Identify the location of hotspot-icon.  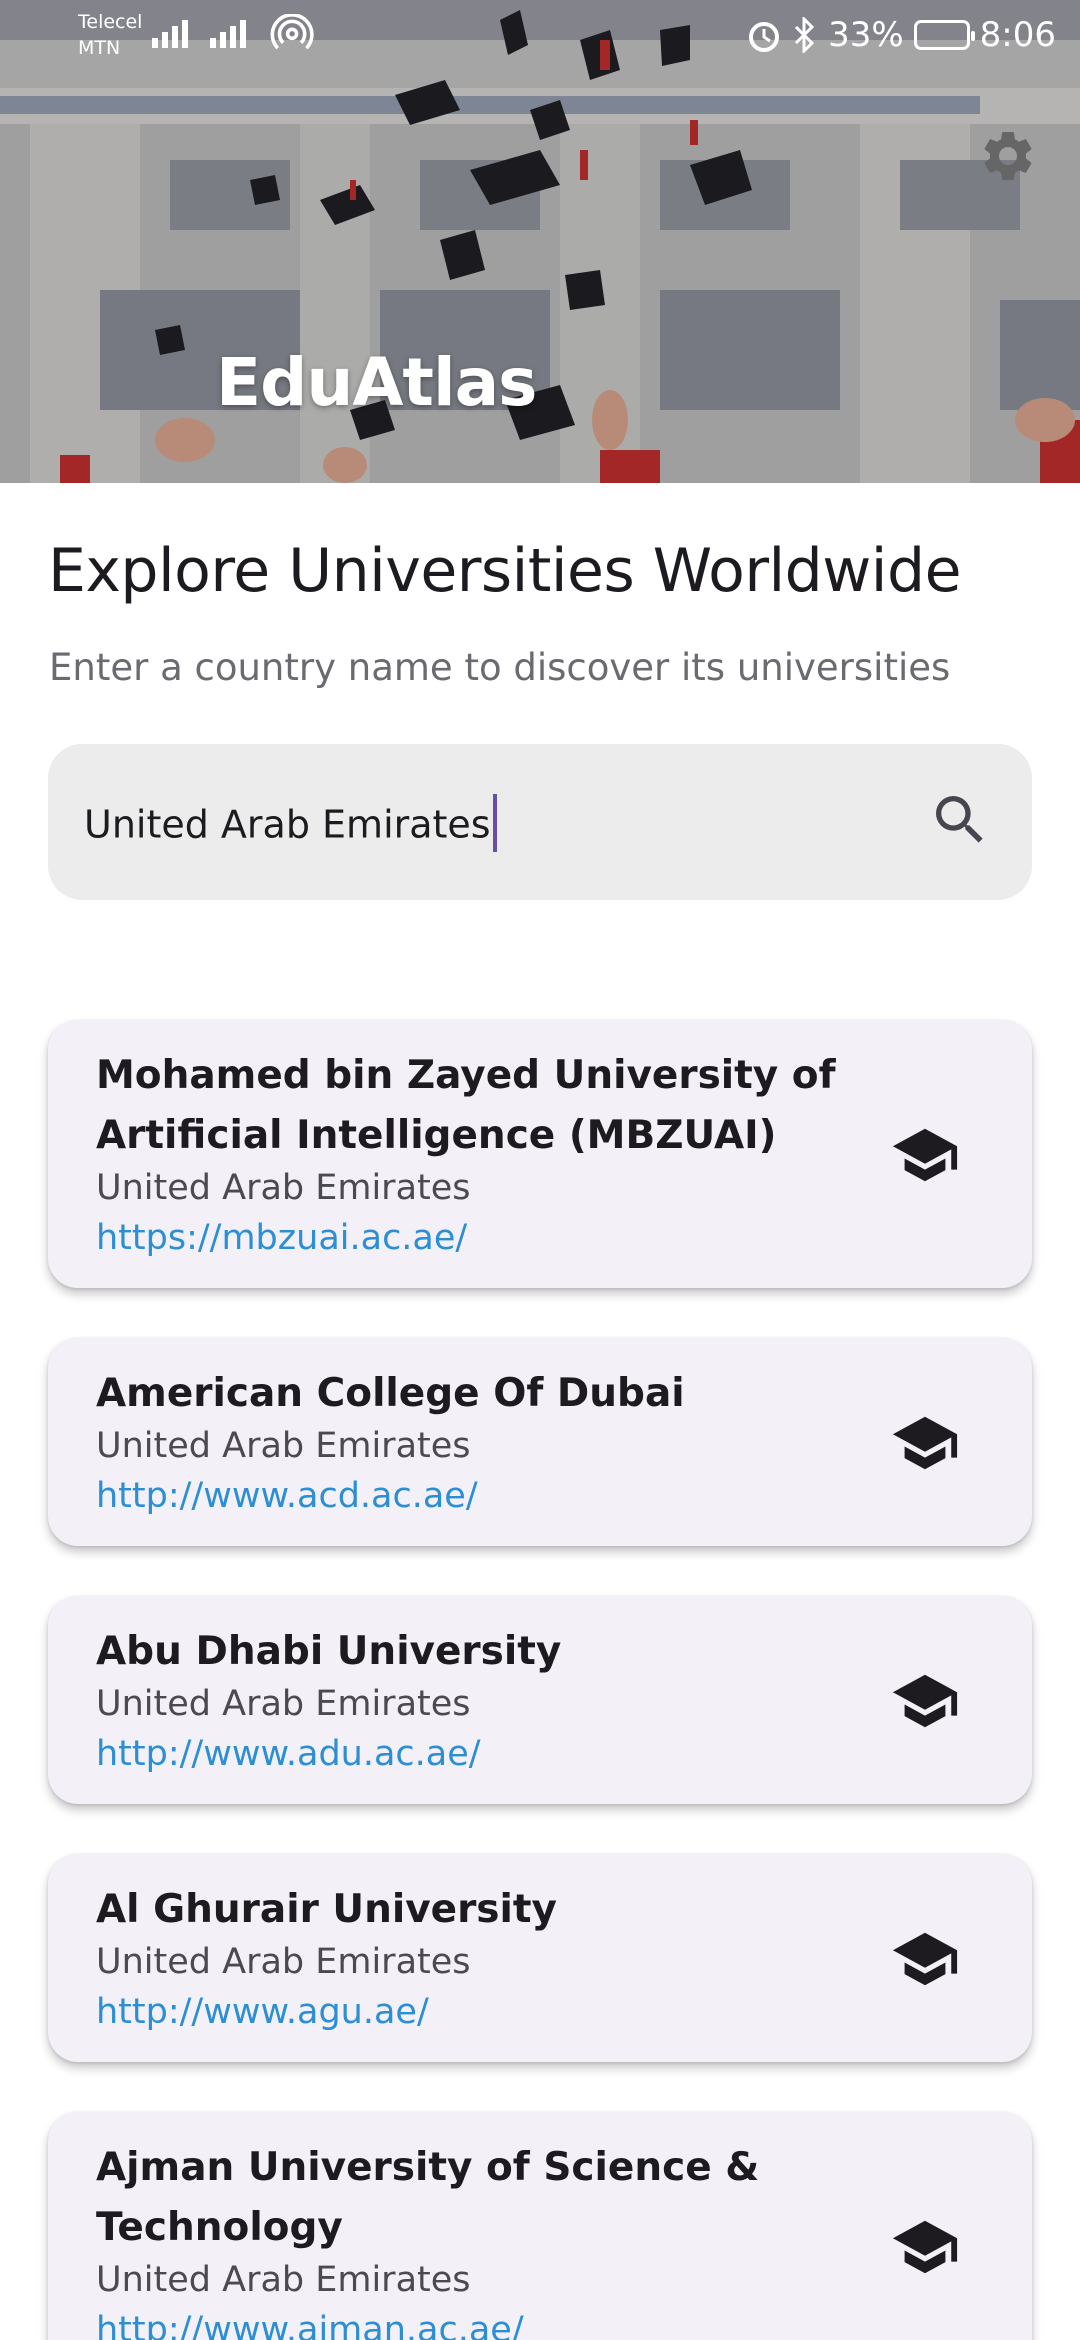
(292, 32).